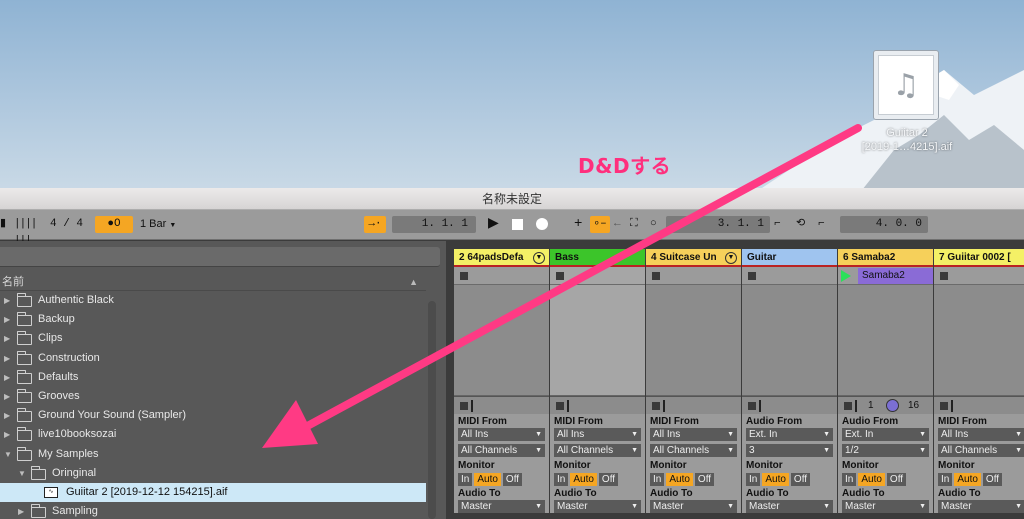 The height and width of the screenshot is (519, 1024). I want to click on capture-icon: ⛶, so click(636, 224).